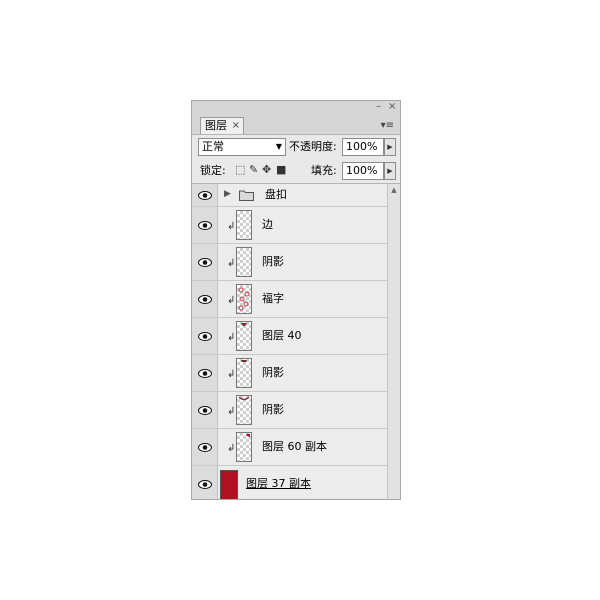 This screenshot has width=600, height=600. Describe the element at coordinates (246, 195) in the screenshot. I see `folder-icon` at that location.